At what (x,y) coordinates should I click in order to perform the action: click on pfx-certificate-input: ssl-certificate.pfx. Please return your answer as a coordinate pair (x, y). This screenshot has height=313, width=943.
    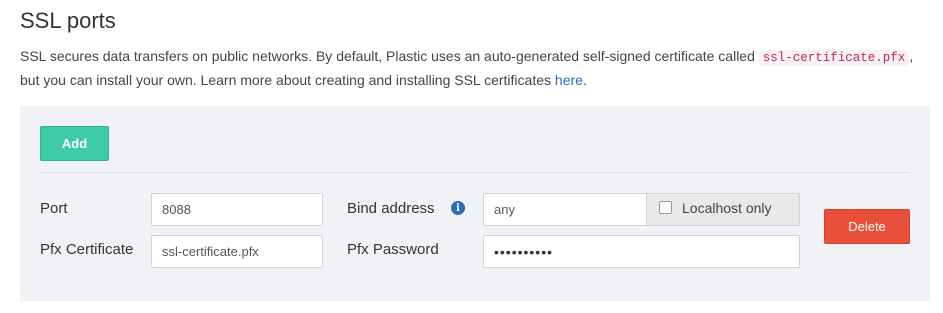
    Looking at the image, I should click on (237, 251).